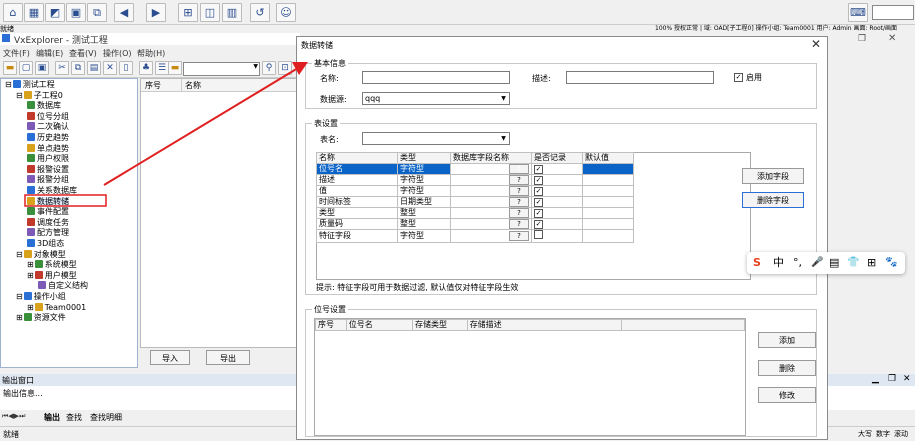 Image resolution: width=915 pixels, height=441 pixels. What do you see at coordinates (260, 12) in the screenshot?
I see `undo-icon: ↺` at bounding box center [260, 12].